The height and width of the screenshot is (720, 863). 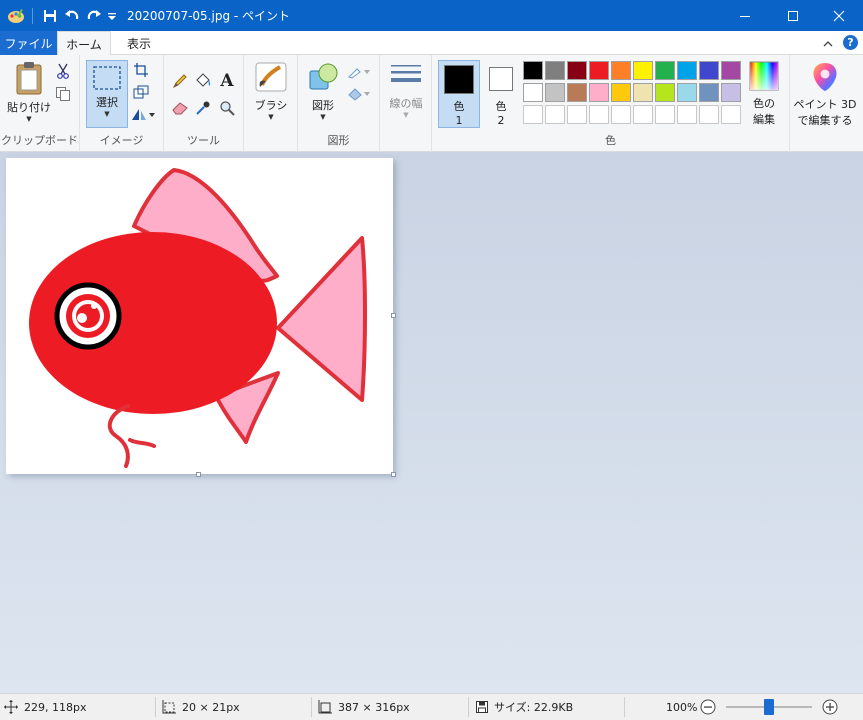 What do you see at coordinates (828, 43) in the screenshot?
I see `collapse-ribbon-icon` at bounding box center [828, 43].